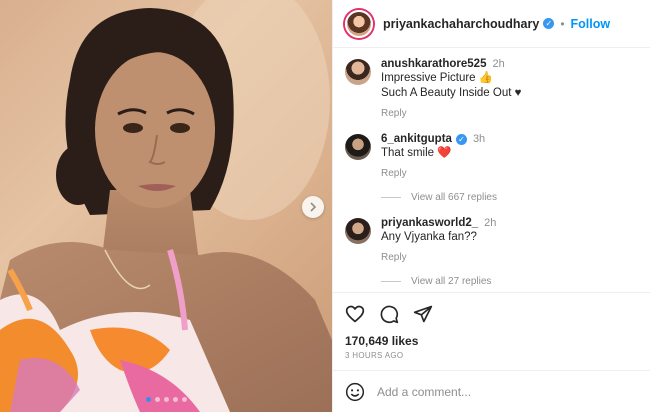 Image resolution: width=650 pixels, height=412 pixels. Describe the element at coordinates (429, 223) in the screenshot. I see `commenter-username: priyankasworld2_` at that location.